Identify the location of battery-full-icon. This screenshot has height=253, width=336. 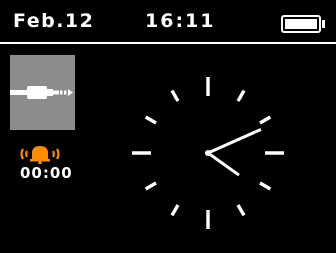
(303, 24).